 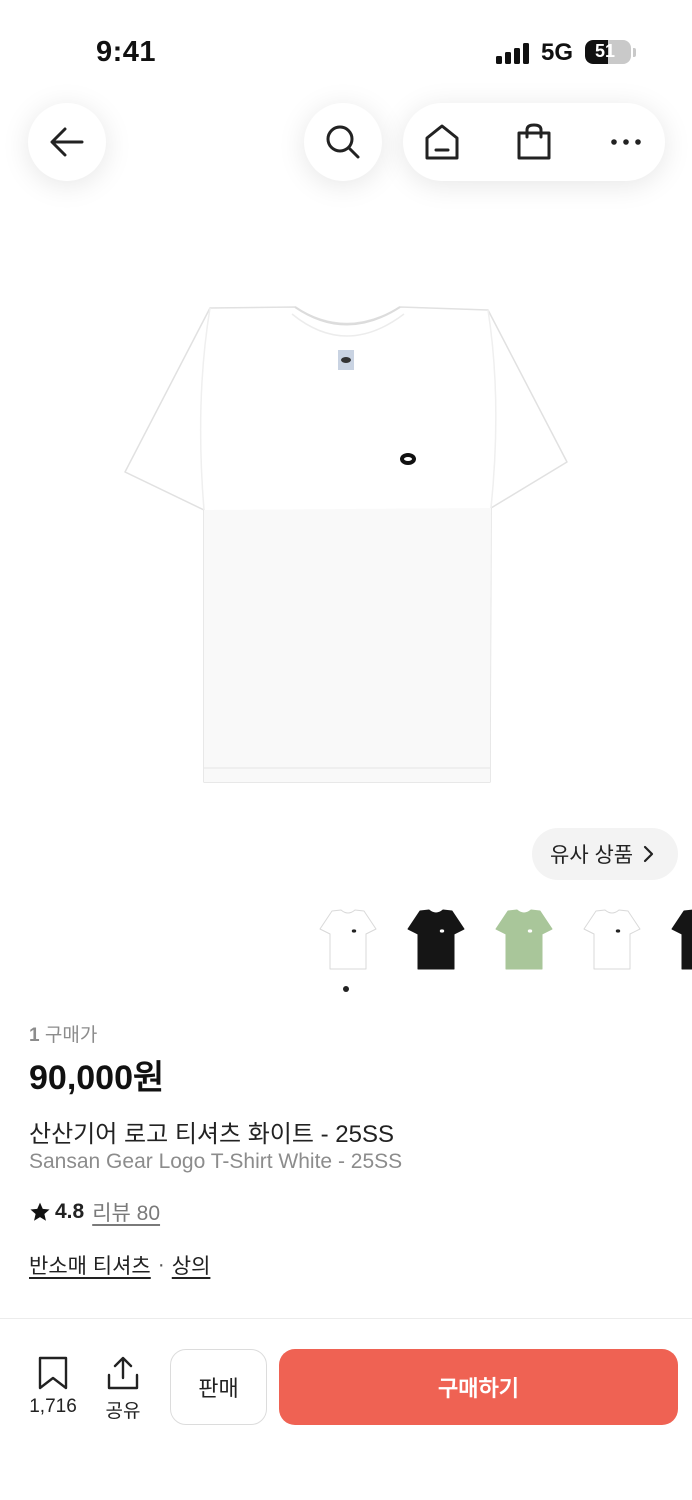 What do you see at coordinates (40, 1211) in the screenshot?
I see `star-icon` at bounding box center [40, 1211].